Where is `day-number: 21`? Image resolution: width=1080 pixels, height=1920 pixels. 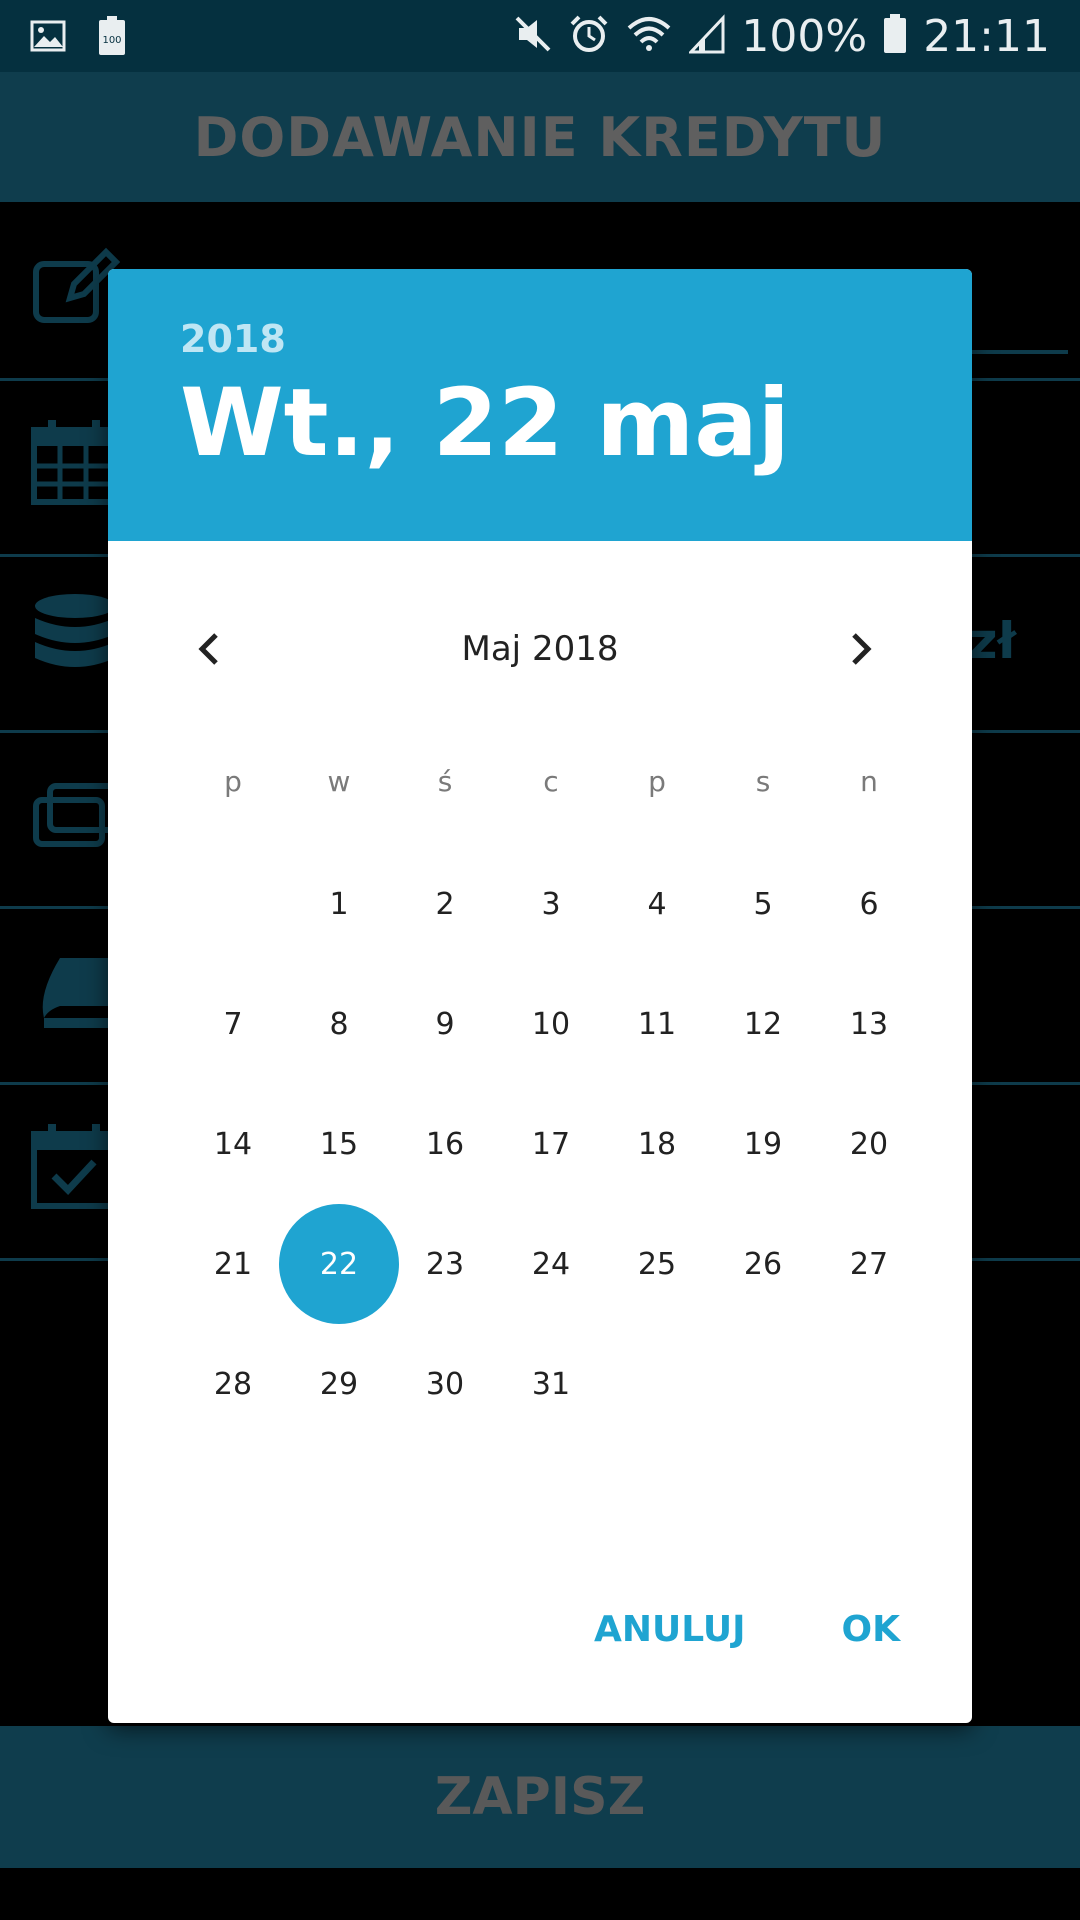
day-number: 21 is located at coordinates (233, 1264).